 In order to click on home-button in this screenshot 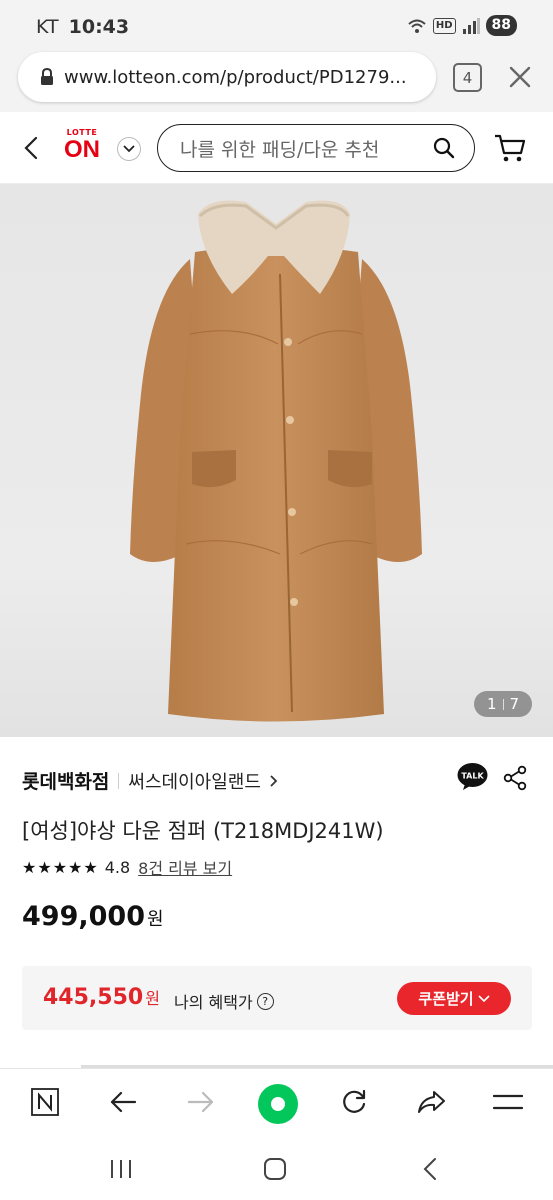, I will do `click(278, 1104)`.